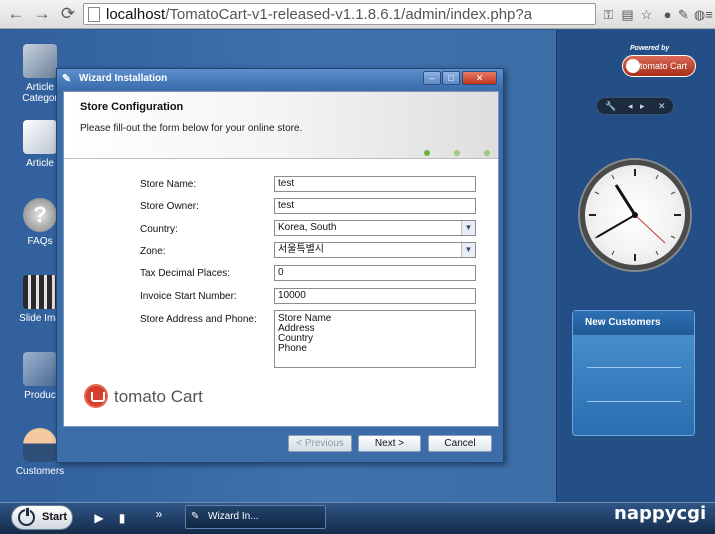 The image size is (715, 534). I want to click on film-icon, so click(40, 292).